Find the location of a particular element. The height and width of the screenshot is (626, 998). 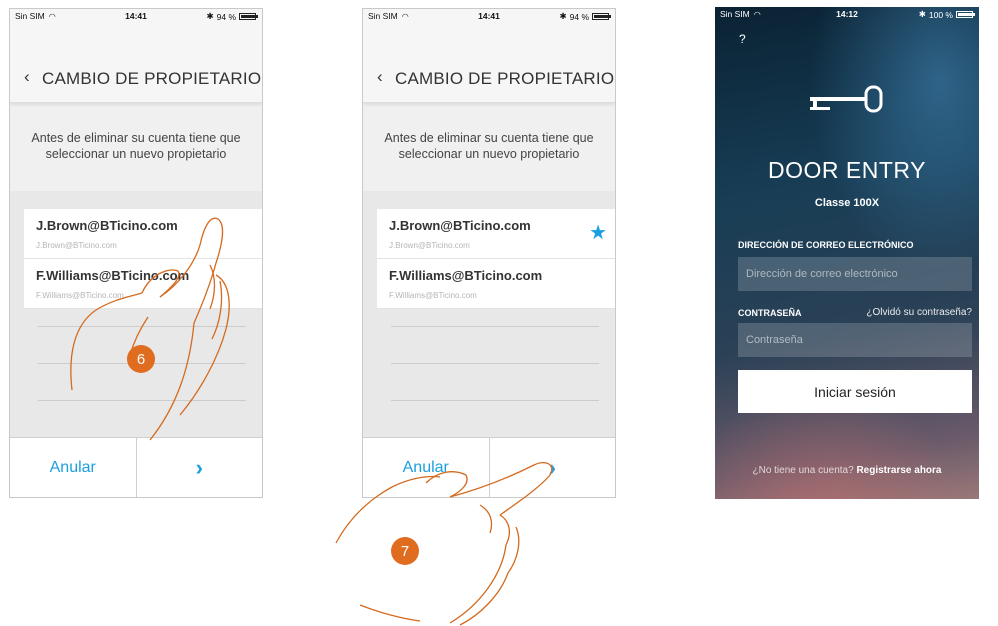

app-subtitle: Classe 100X is located at coordinates (847, 203).